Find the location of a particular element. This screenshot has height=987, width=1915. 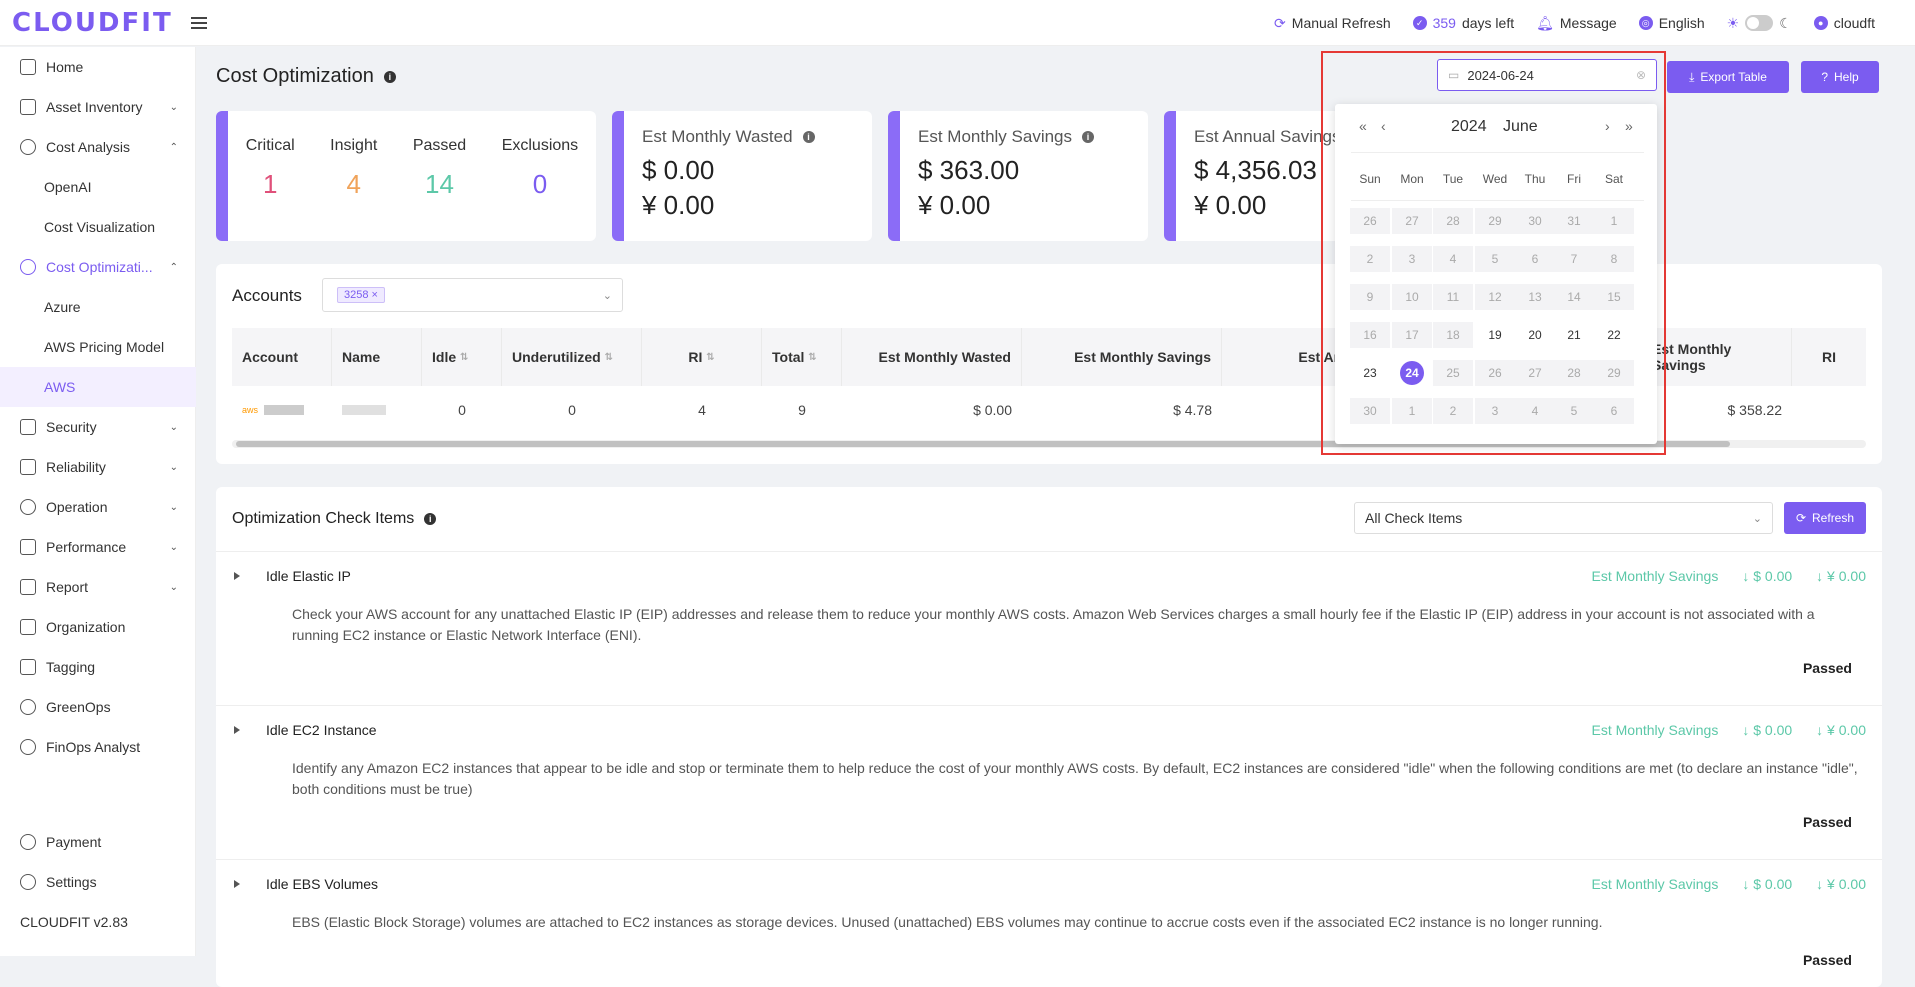

calendar-day: 19 is located at coordinates (1495, 335).